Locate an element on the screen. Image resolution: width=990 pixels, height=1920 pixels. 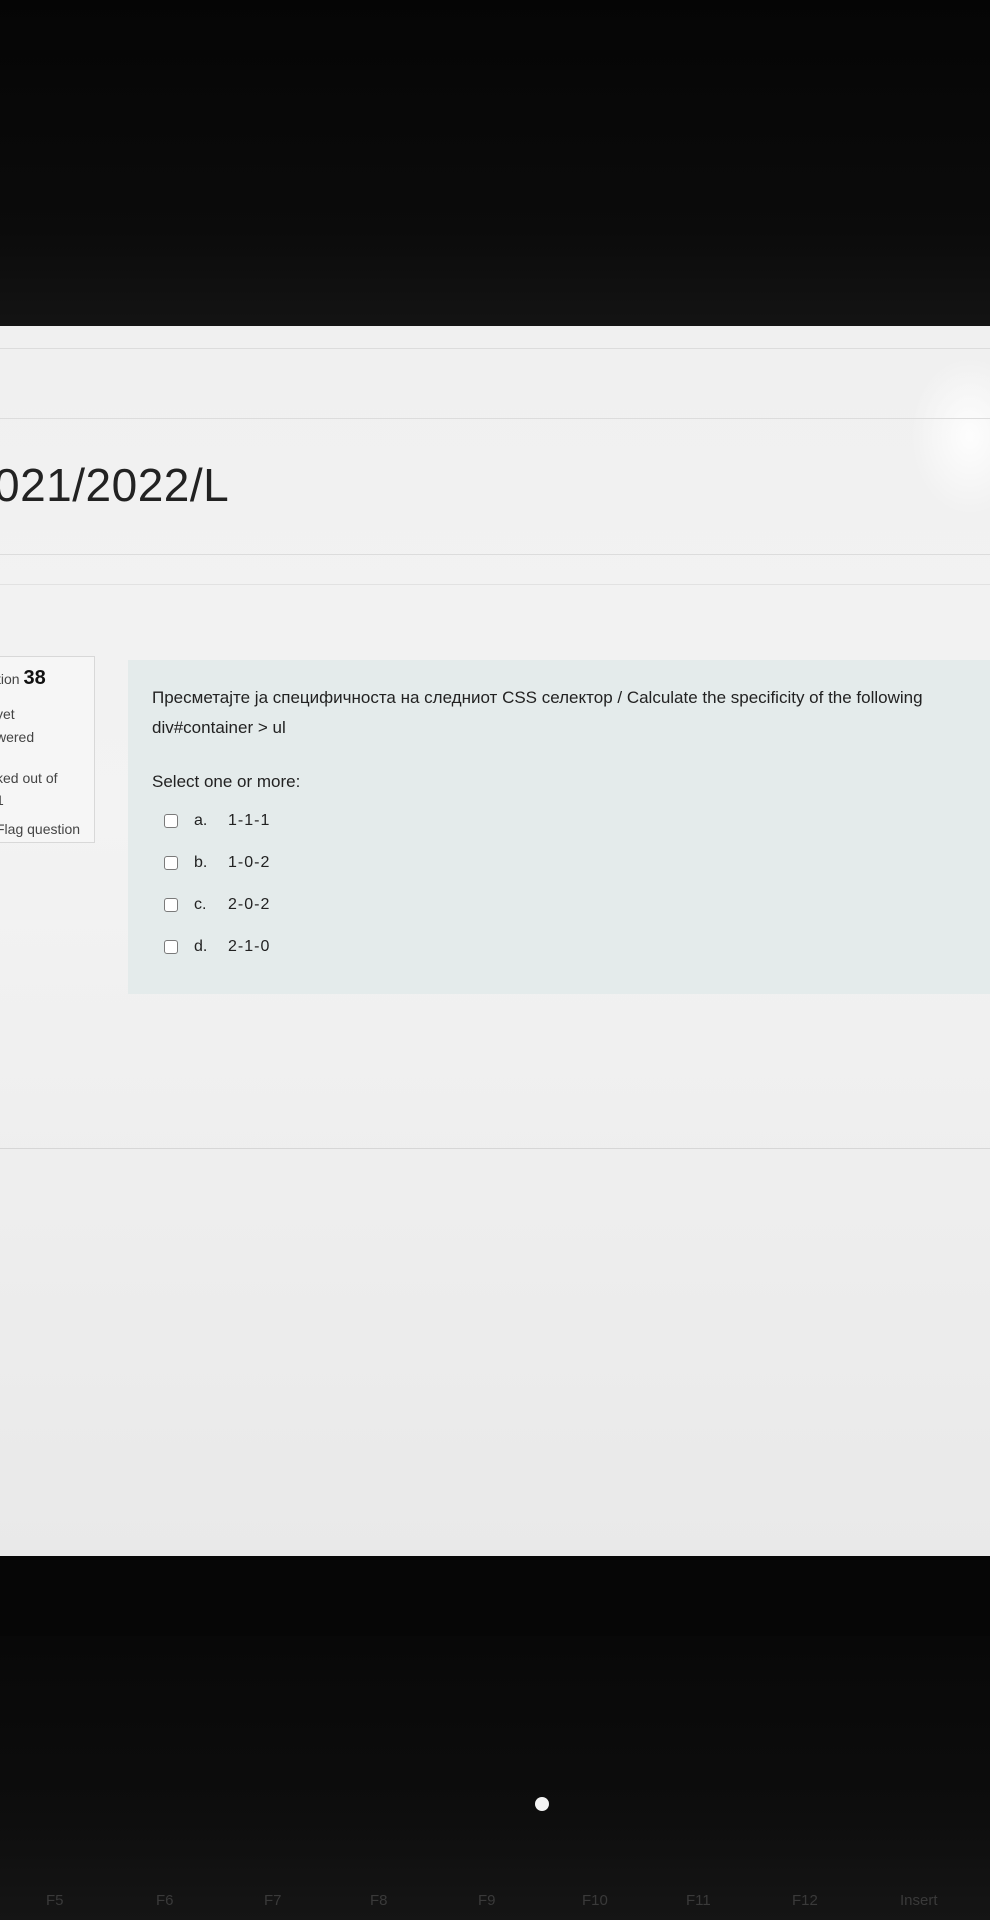
key-insert: Insert is located at coordinates (919, 1900).